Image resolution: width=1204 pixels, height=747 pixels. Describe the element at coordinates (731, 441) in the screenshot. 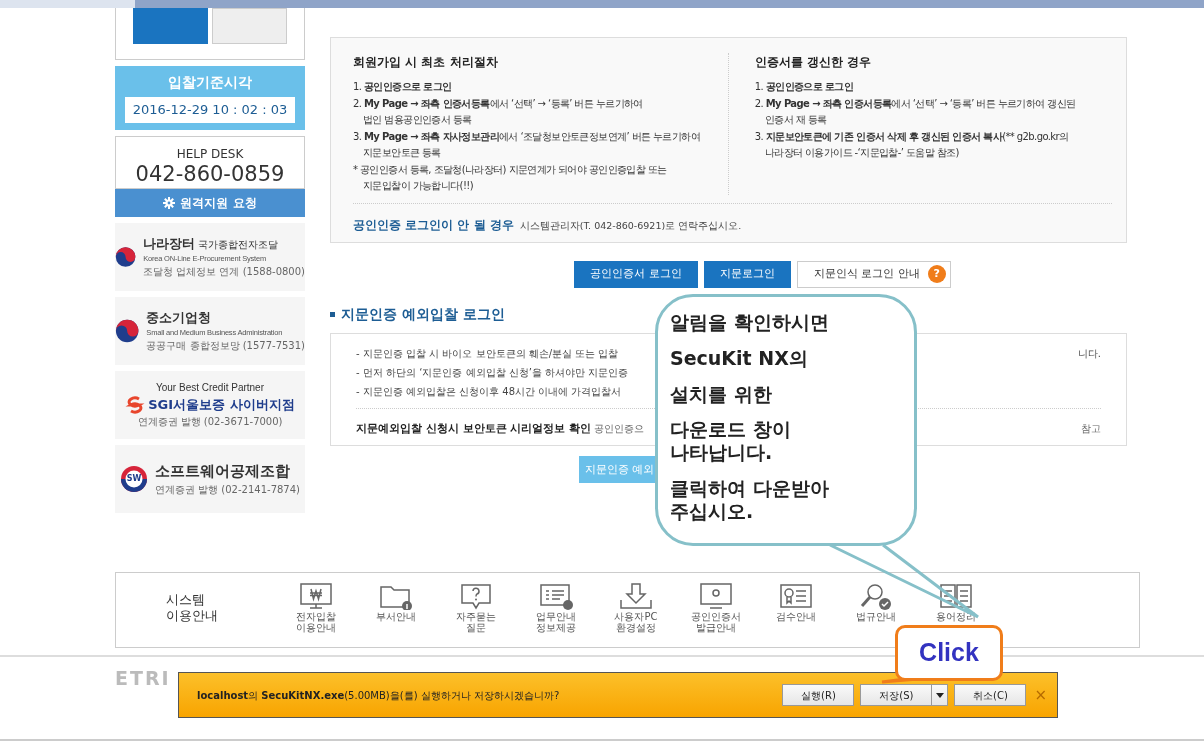

I see `callout-text: 다운로드 창이 나타납니다.` at that location.